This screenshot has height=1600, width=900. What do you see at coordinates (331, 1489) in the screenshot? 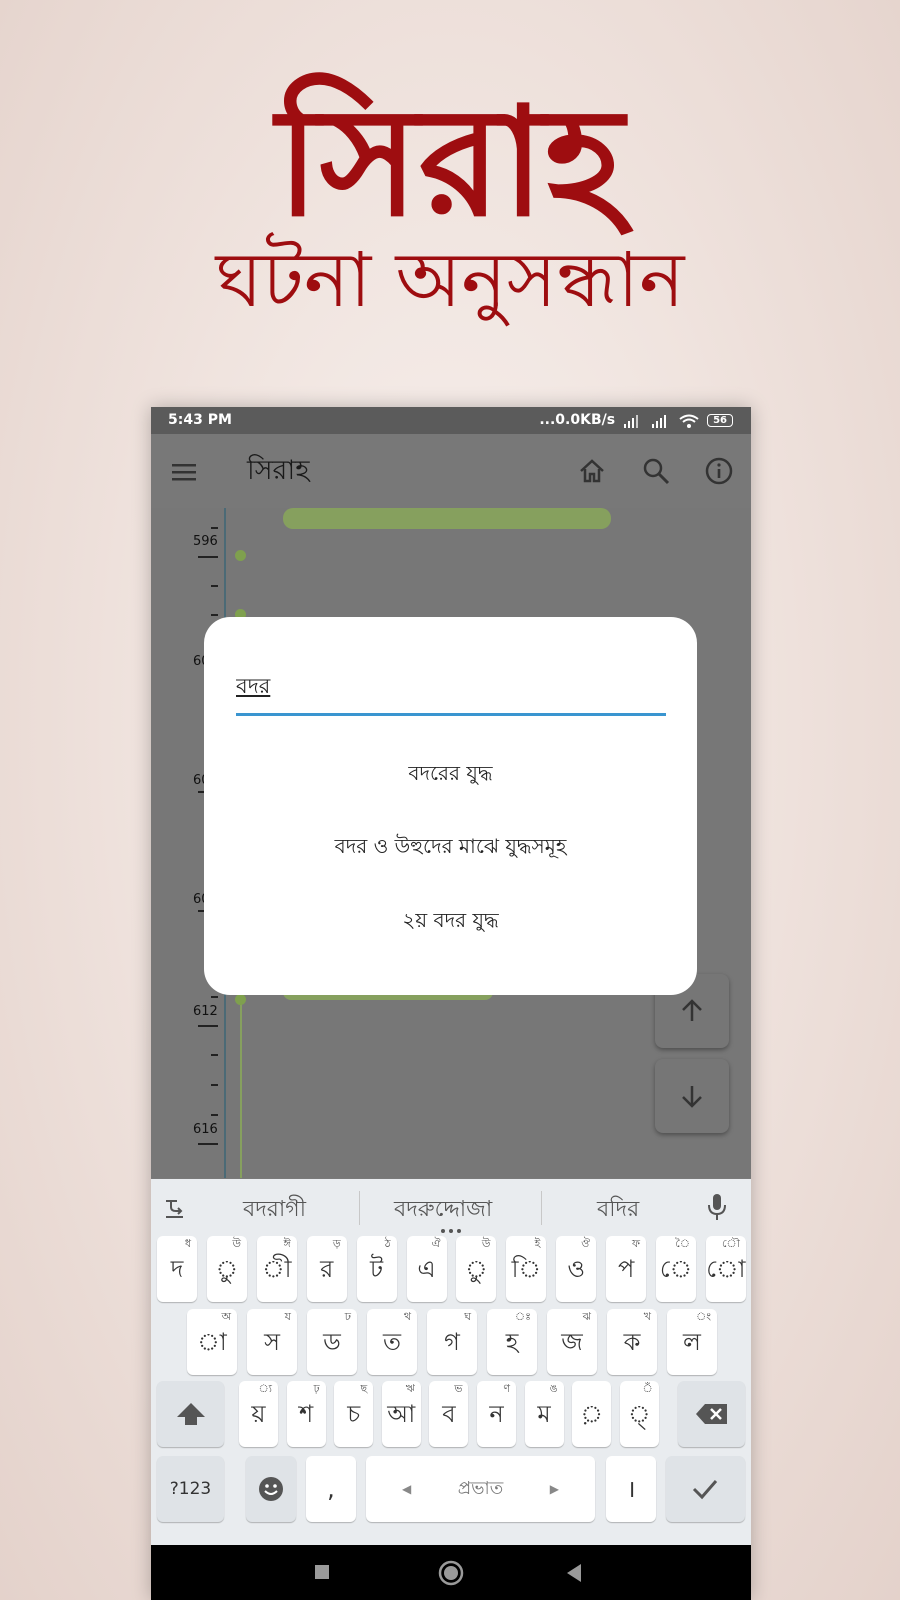
I see `comma-key: ,` at bounding box center [331, 1489].